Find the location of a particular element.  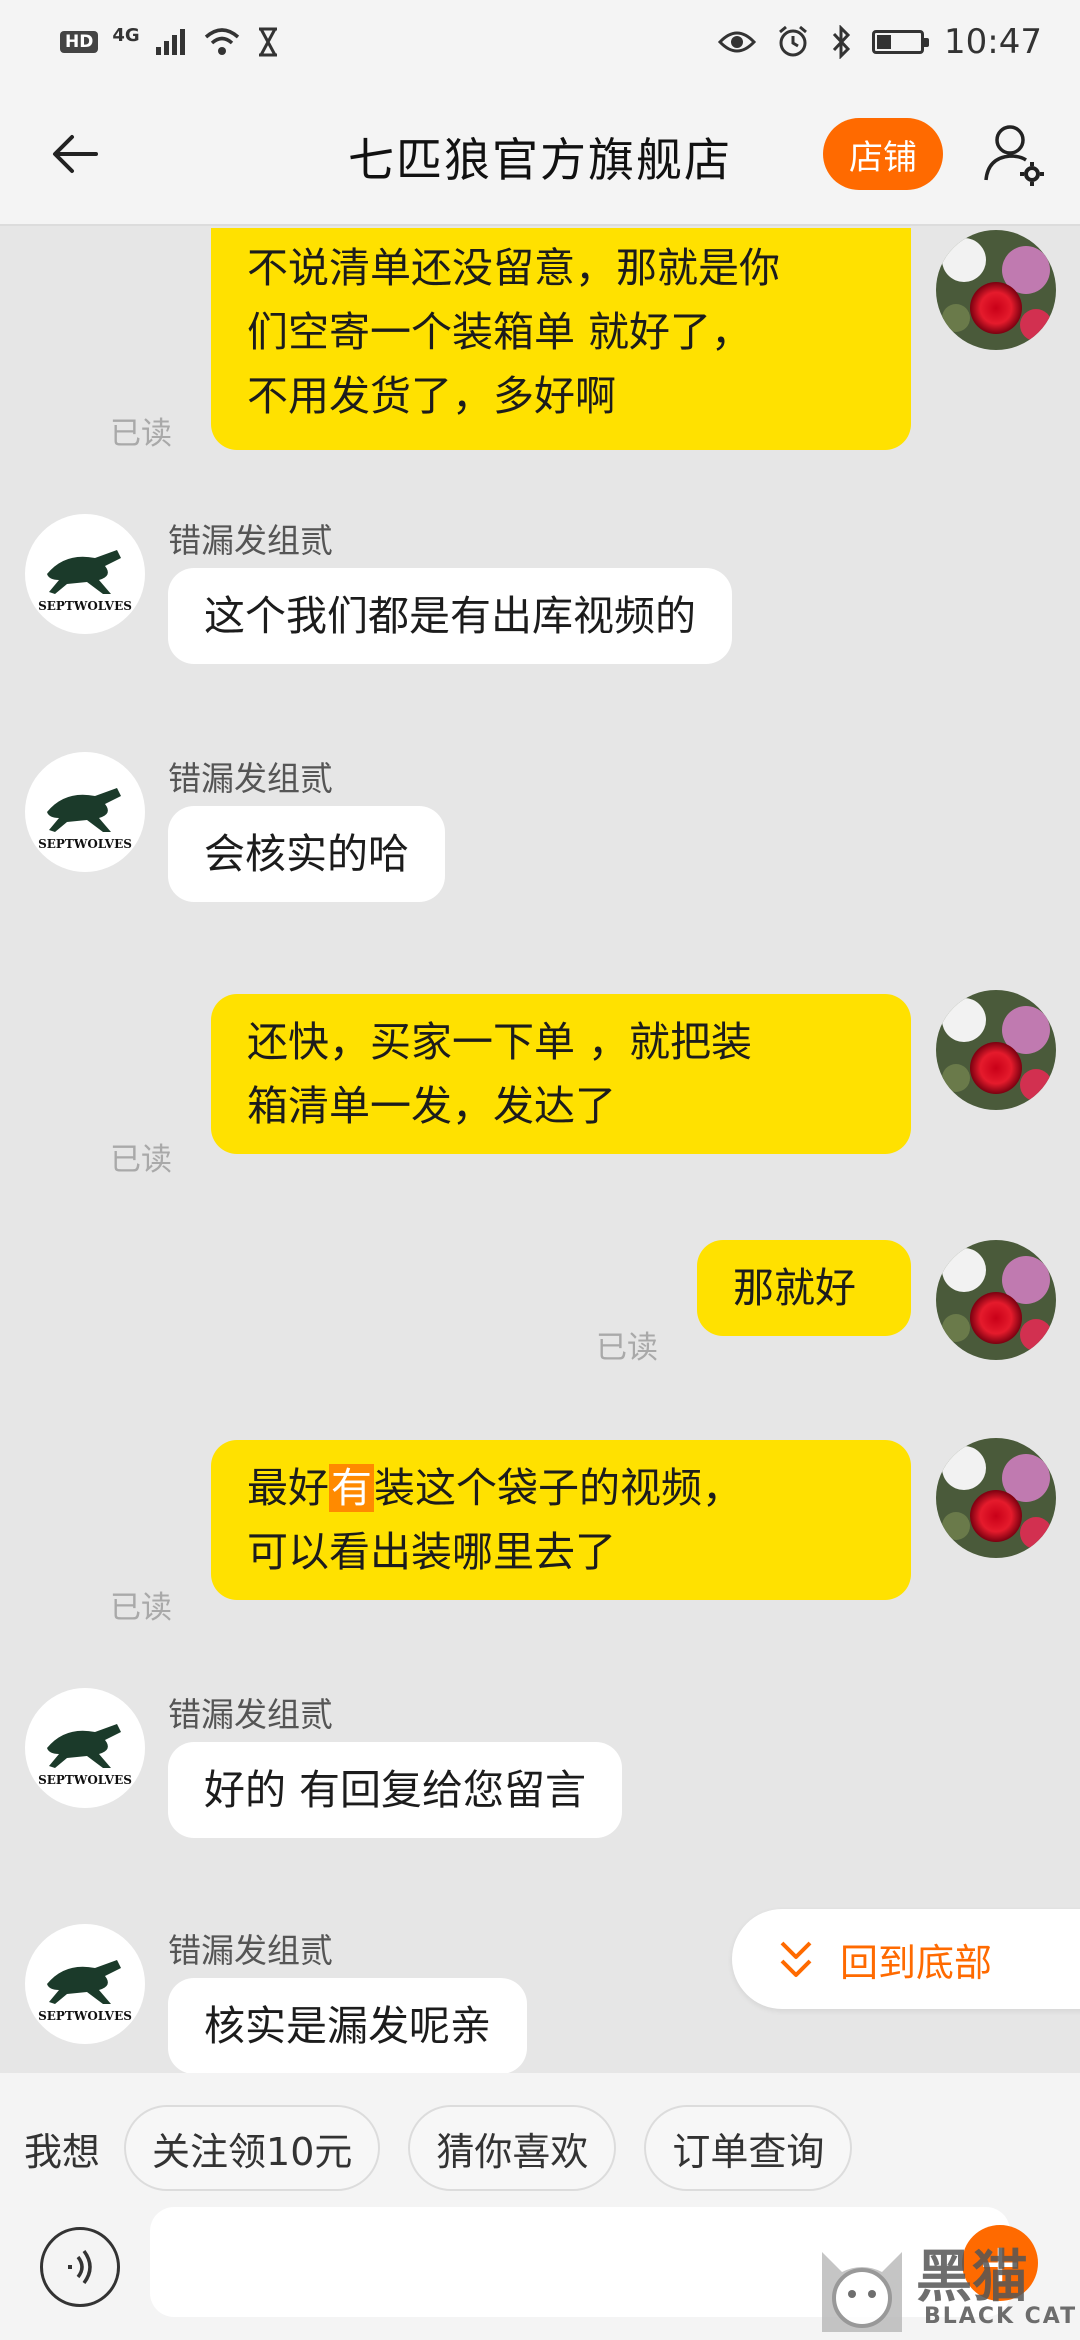

my-message-bubble: 不说清单还没留意，那就是你 们空寄一个装箱单 就好了， 不用发货了，多好啊 is located at coordinates (561, 339).